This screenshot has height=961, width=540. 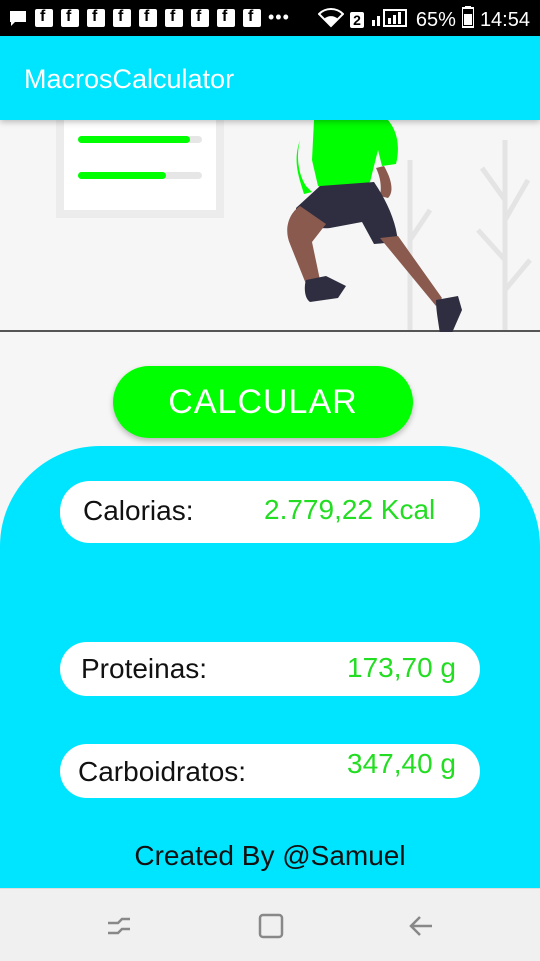 I want to click on status-bar: ••• 2 65% 14:54, so click(x=270, y=18).